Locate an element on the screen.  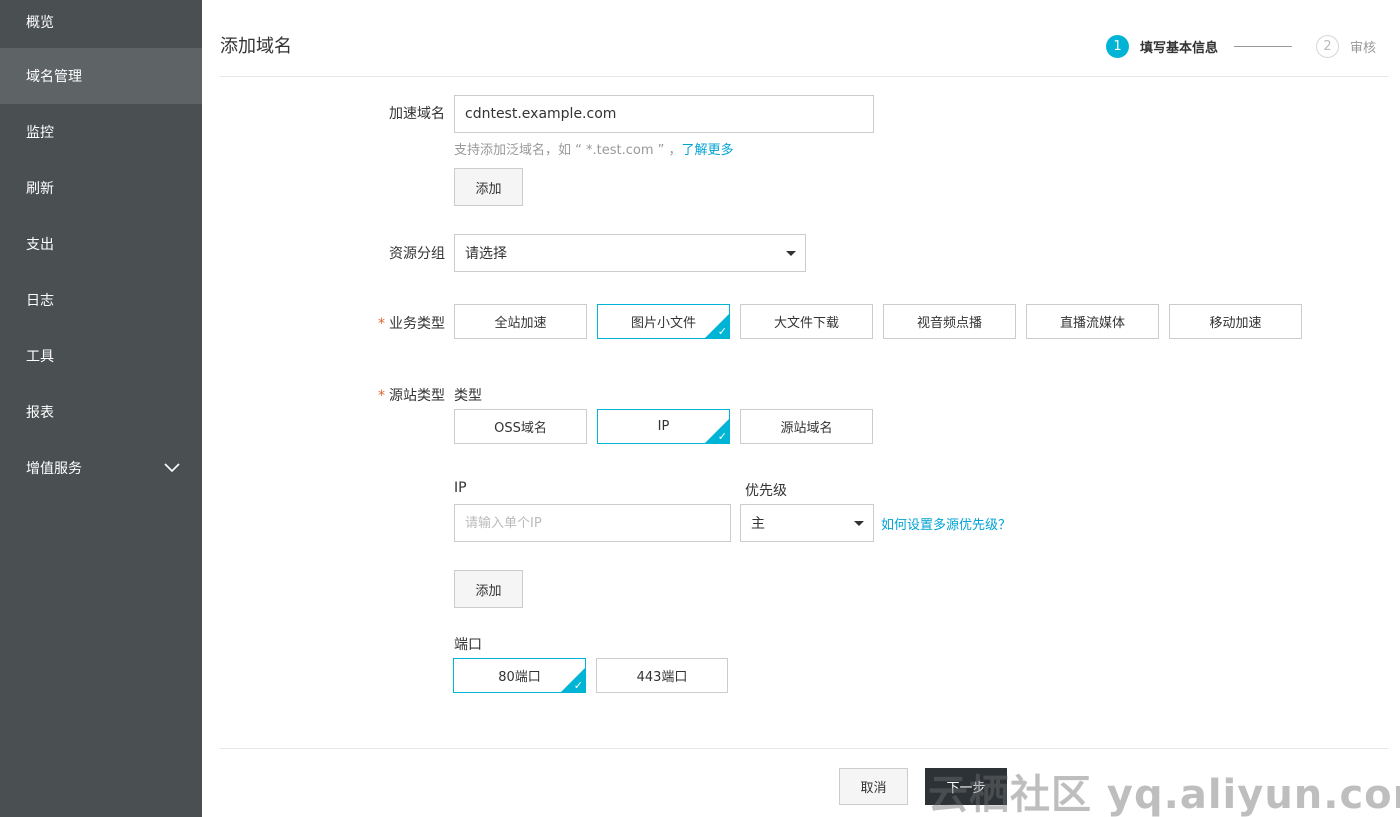
sidebar-item-overview: 概览 is located at coordinates (101, 24).